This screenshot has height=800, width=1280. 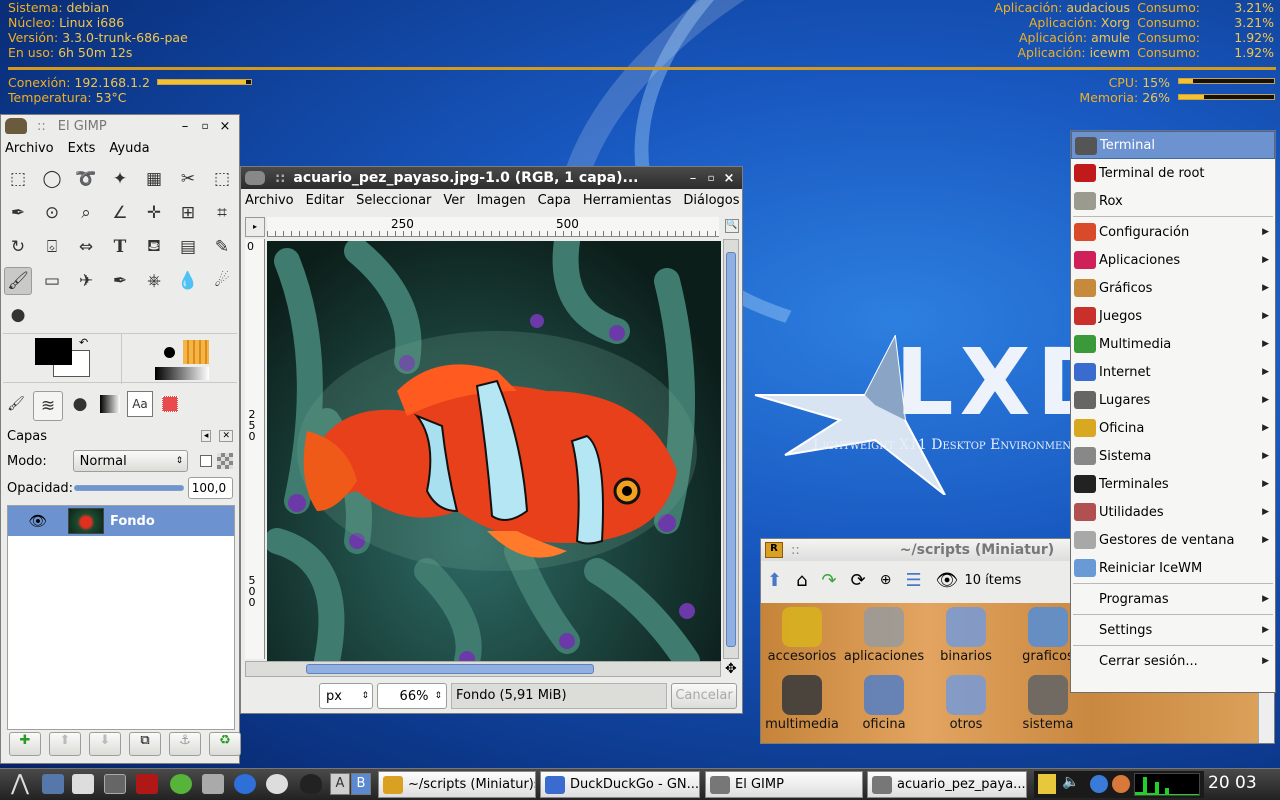 I want to click on blur-tool-icon: ●, so click(x=18, y=315).